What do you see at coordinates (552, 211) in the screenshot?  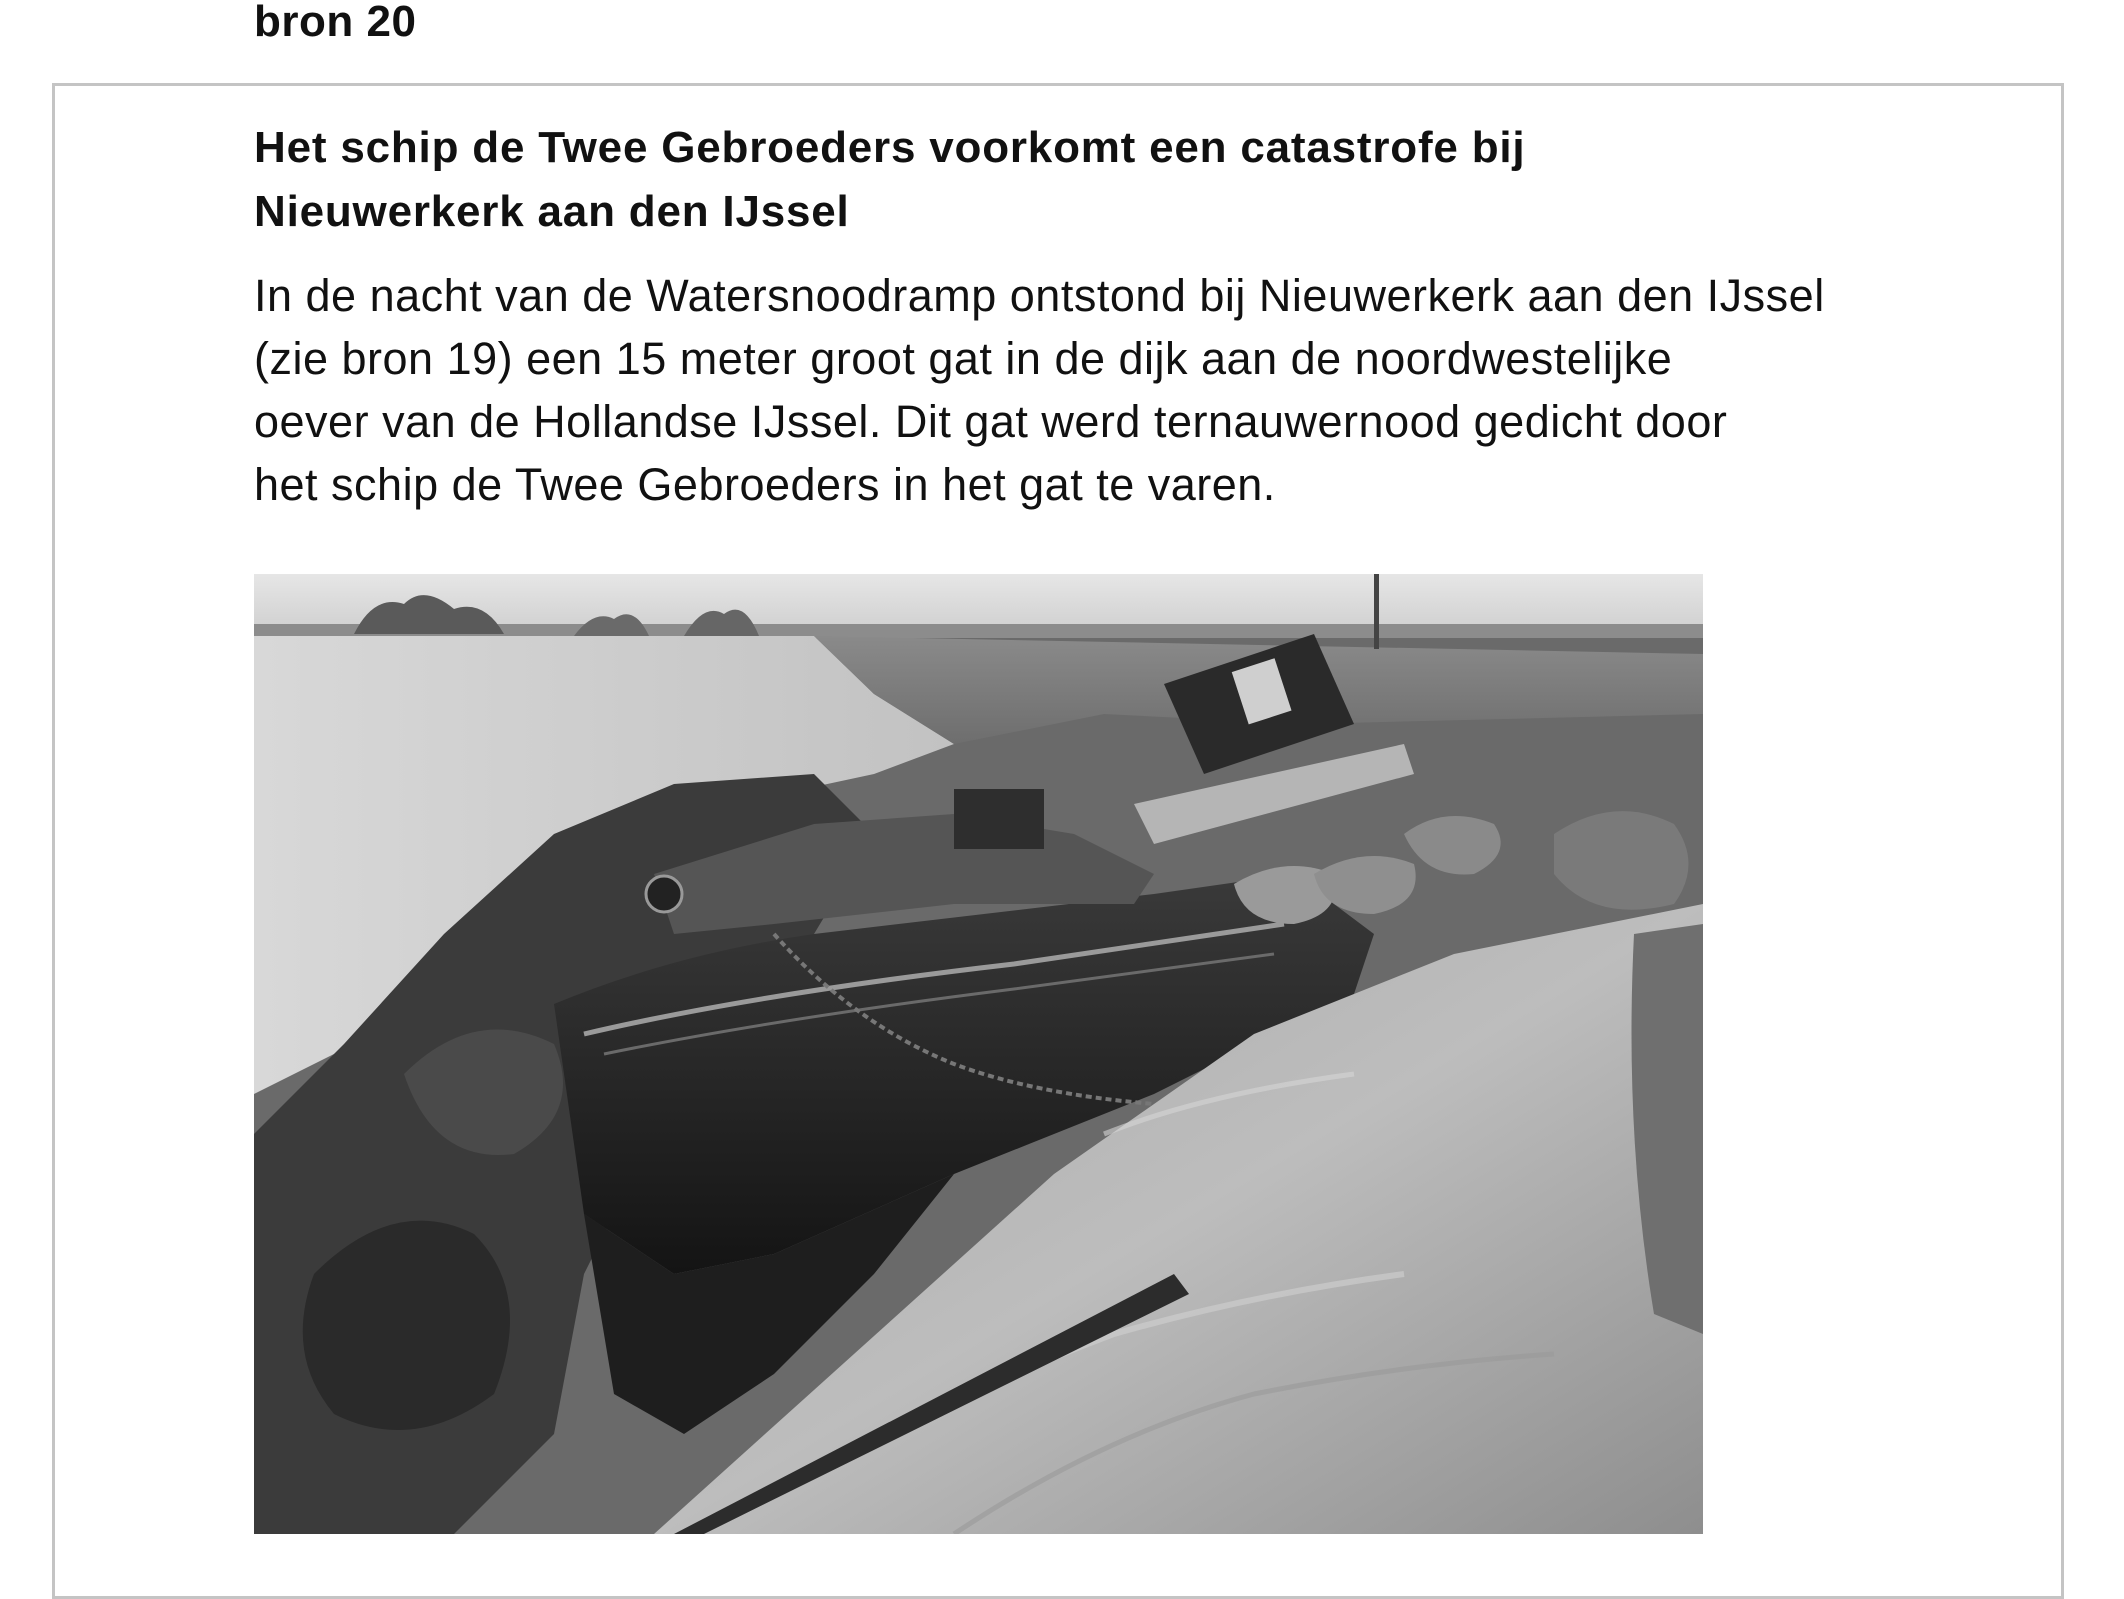 I see `source-title-line: Nieuwerkerk aan den IJssel` at bounding box center [552, 211].